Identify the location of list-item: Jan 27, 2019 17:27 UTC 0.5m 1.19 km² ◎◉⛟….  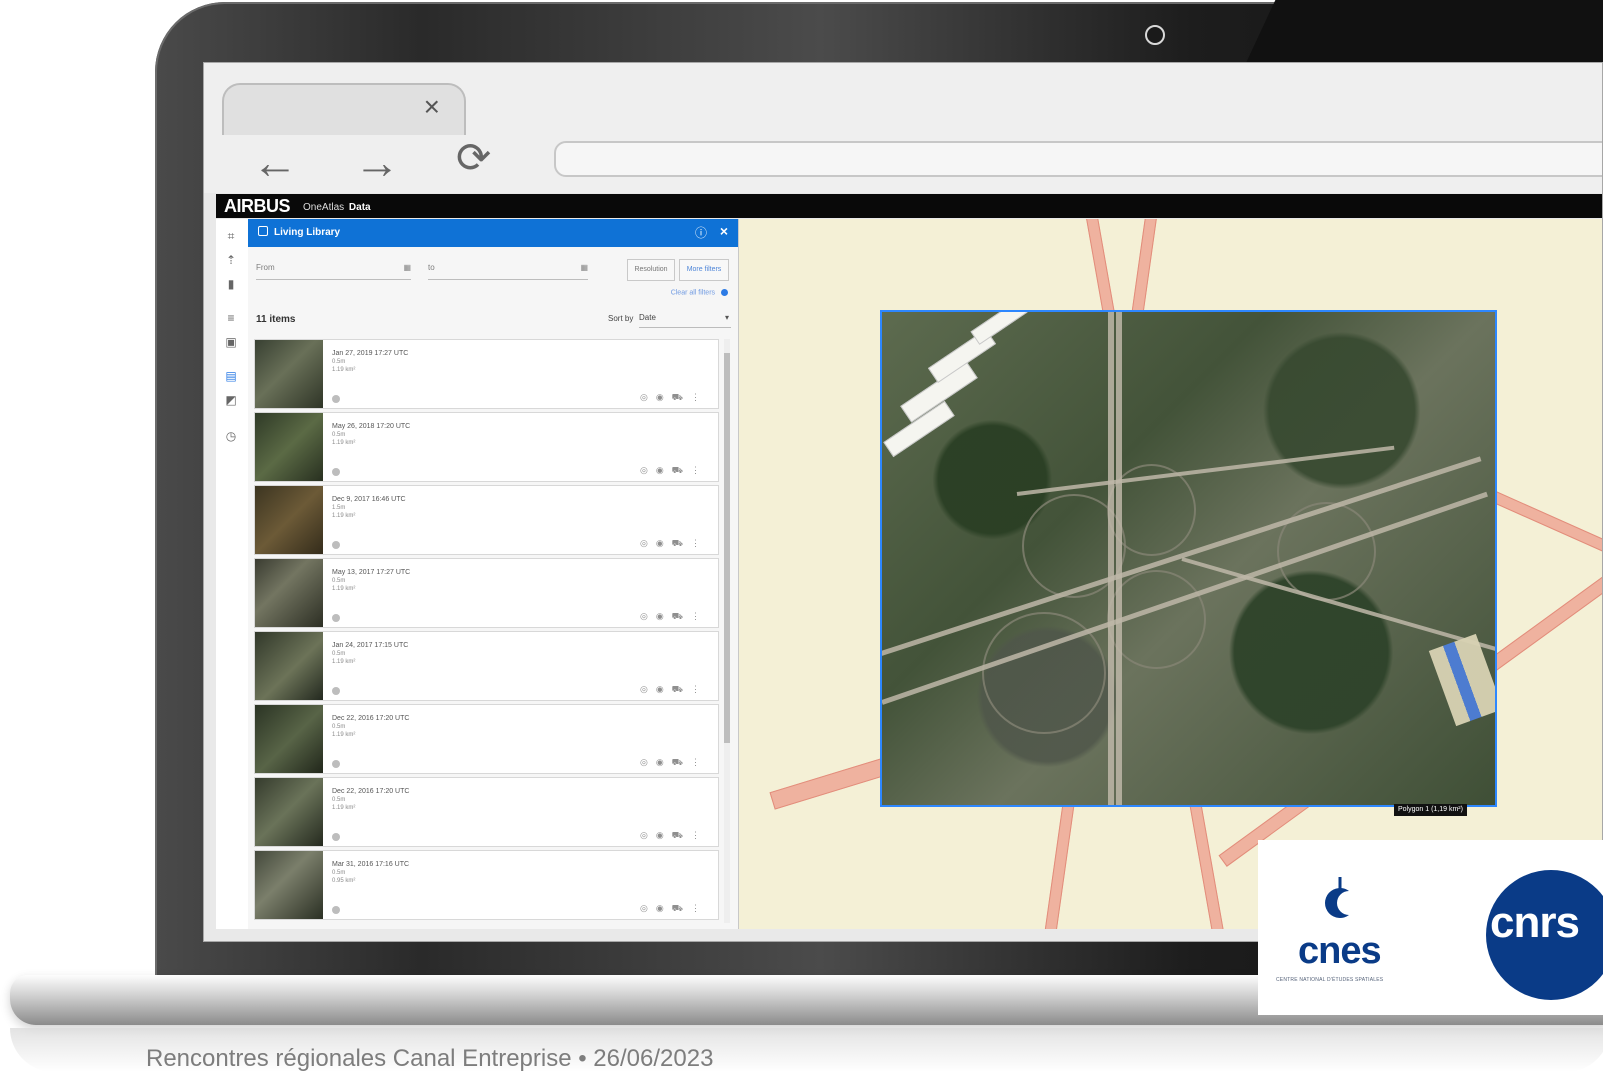
(486, 374).